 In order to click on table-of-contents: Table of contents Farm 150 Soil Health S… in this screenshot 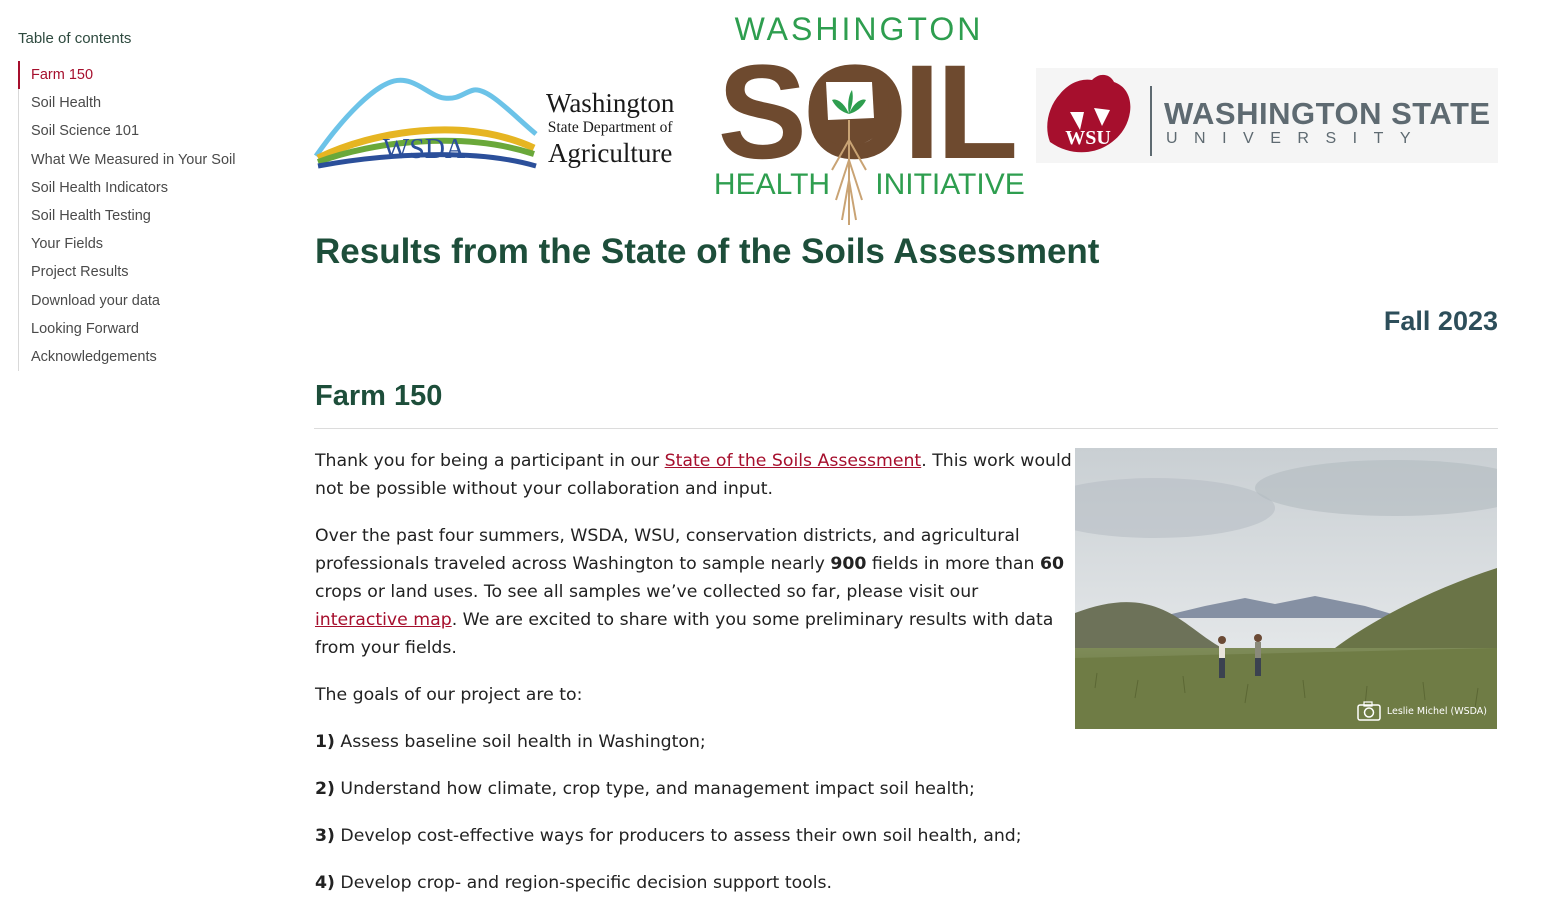, I will do `click(148, 201)`.